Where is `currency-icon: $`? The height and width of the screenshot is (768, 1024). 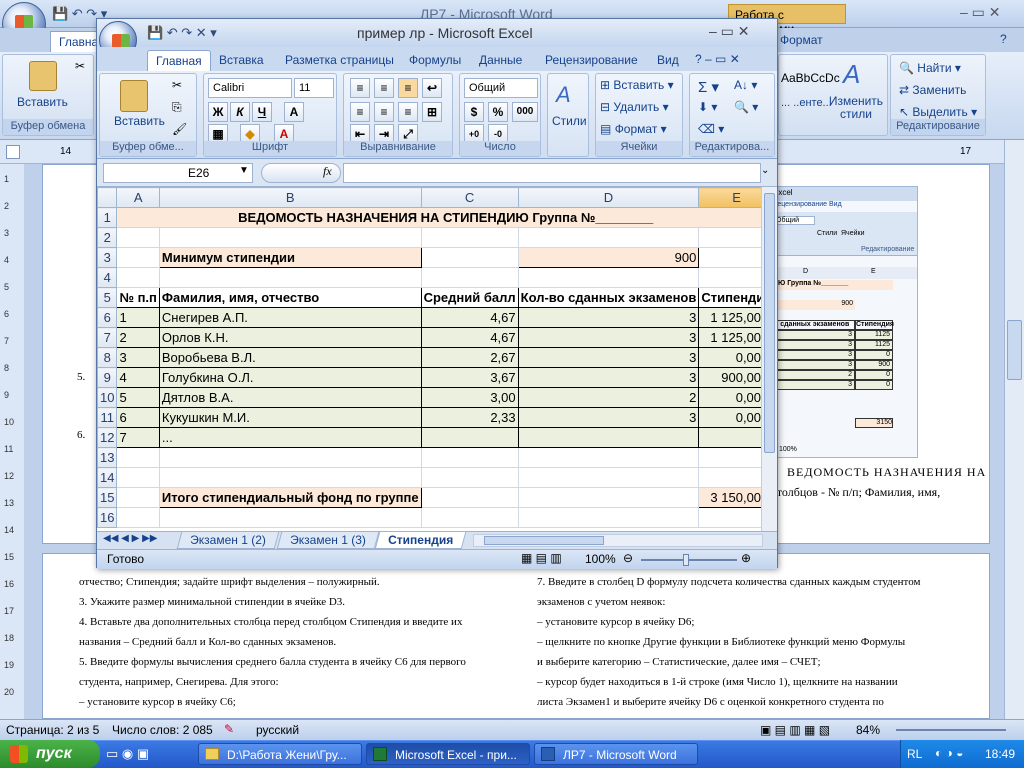 currency-icon: $ is located at coordinates (474, 112).